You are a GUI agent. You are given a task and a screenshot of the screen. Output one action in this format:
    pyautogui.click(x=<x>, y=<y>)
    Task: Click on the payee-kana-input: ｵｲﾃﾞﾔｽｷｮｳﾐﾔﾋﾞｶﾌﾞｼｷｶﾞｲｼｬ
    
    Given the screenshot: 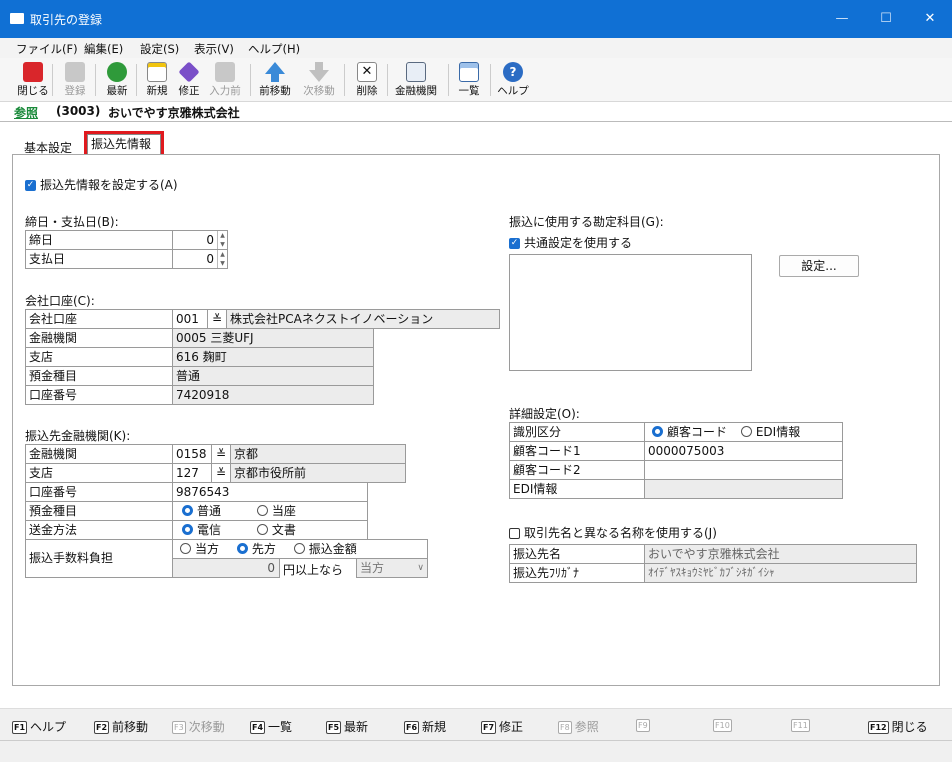 What is the action you would take?
    pyautogui.click(x=780, y=573)
    